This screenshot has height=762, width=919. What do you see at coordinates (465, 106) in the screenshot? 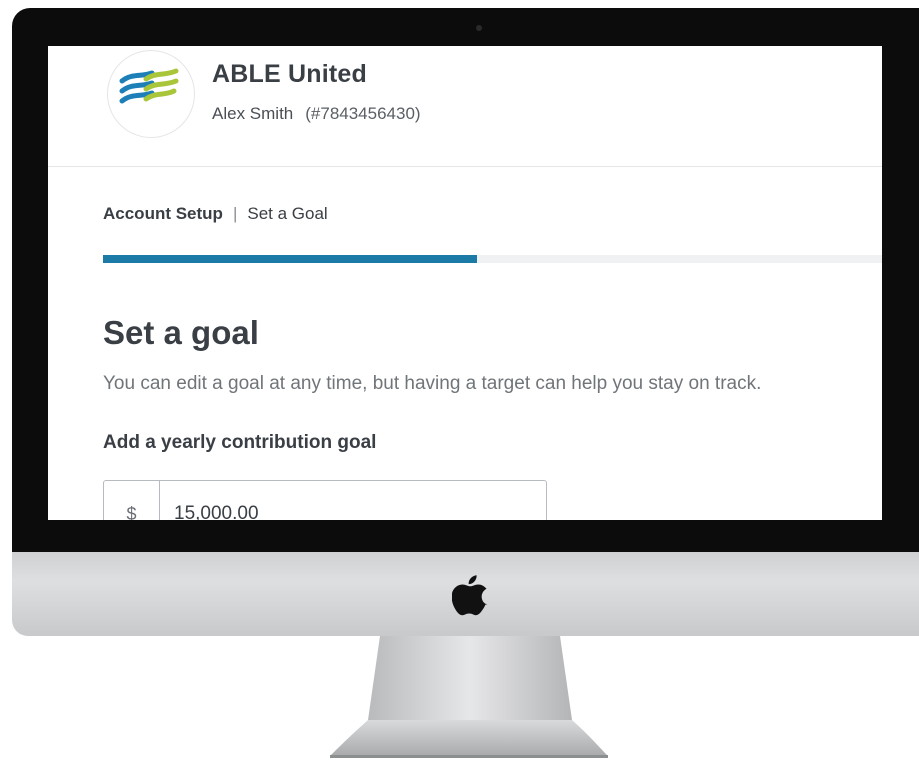
I see `app-header: ABLE United Alex Smith (#7843456430)` at bounding box center [465, 106].